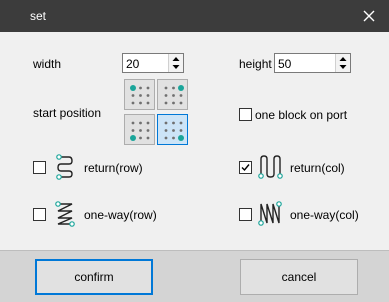 The image size is (389, 302). What do you see at coordinates (299, 277) in the screenshot?
I see `cancel-button: cancel` at bounding box center [299, 277].